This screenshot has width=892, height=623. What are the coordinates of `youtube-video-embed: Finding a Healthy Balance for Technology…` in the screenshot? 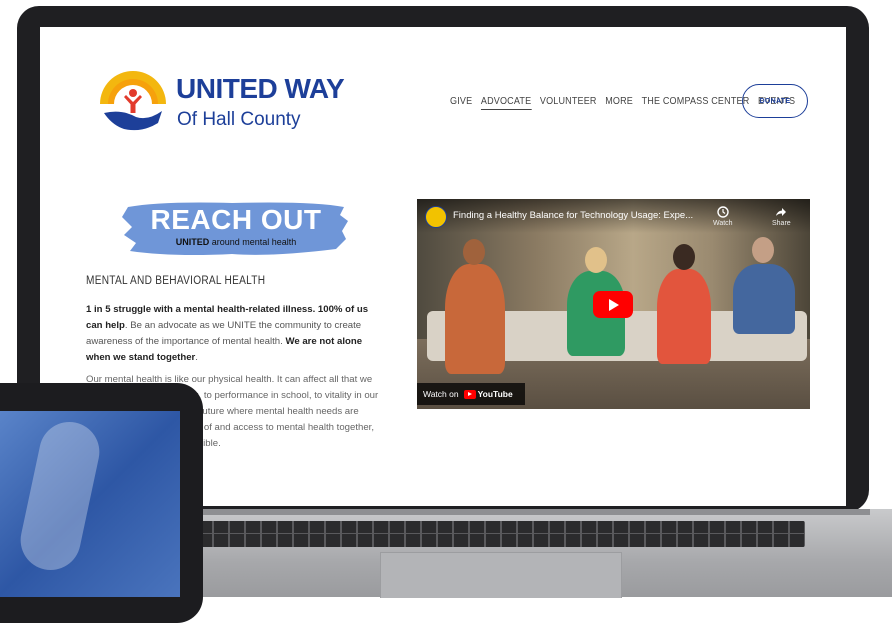 It's located at (613, 304).